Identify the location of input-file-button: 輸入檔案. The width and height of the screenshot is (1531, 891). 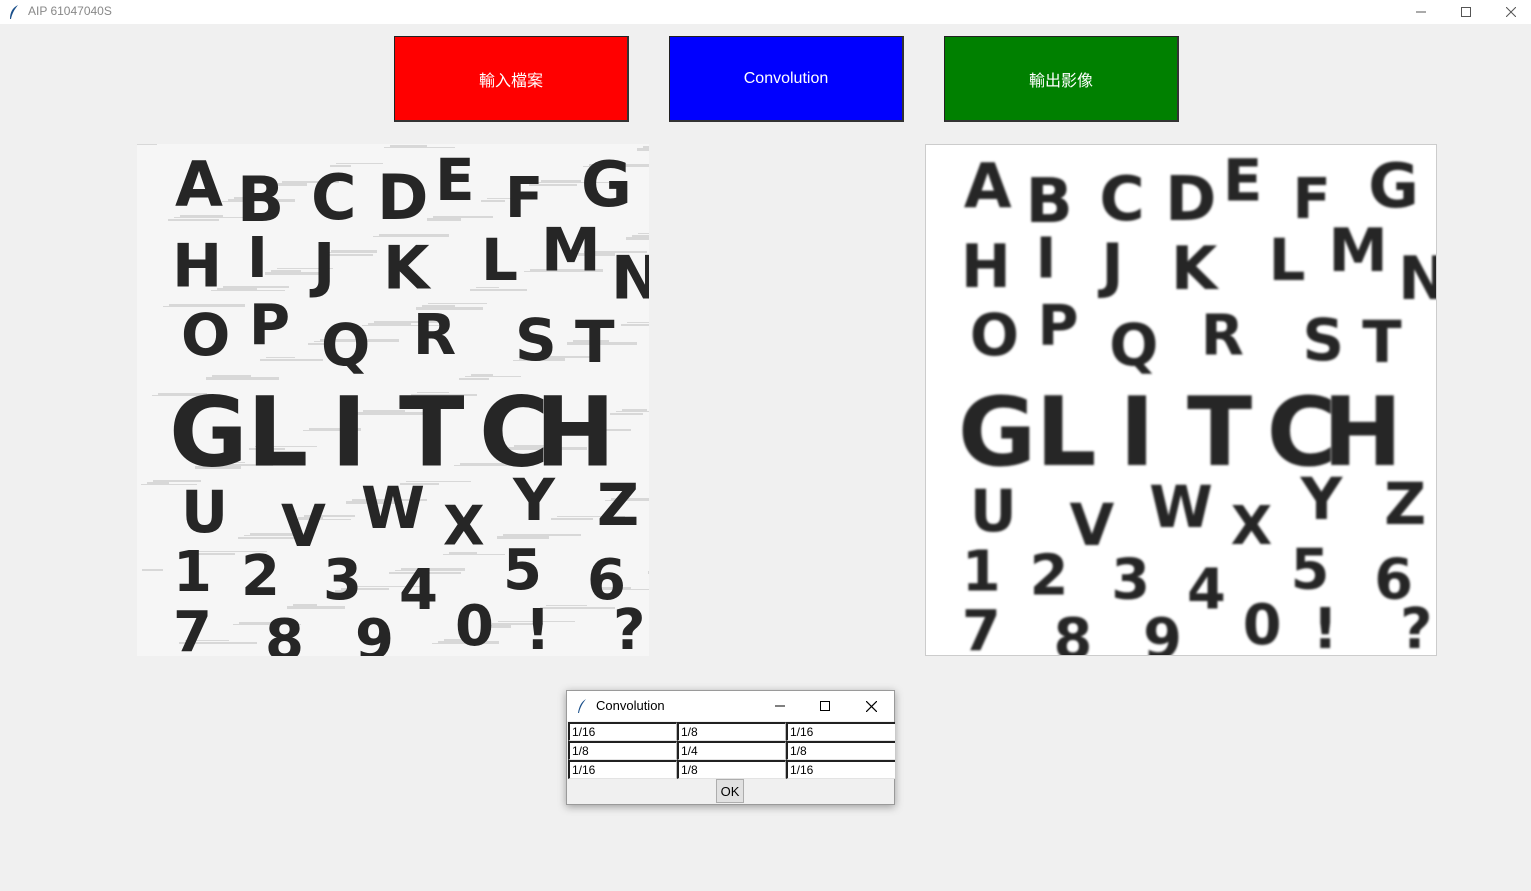
(511, 79).